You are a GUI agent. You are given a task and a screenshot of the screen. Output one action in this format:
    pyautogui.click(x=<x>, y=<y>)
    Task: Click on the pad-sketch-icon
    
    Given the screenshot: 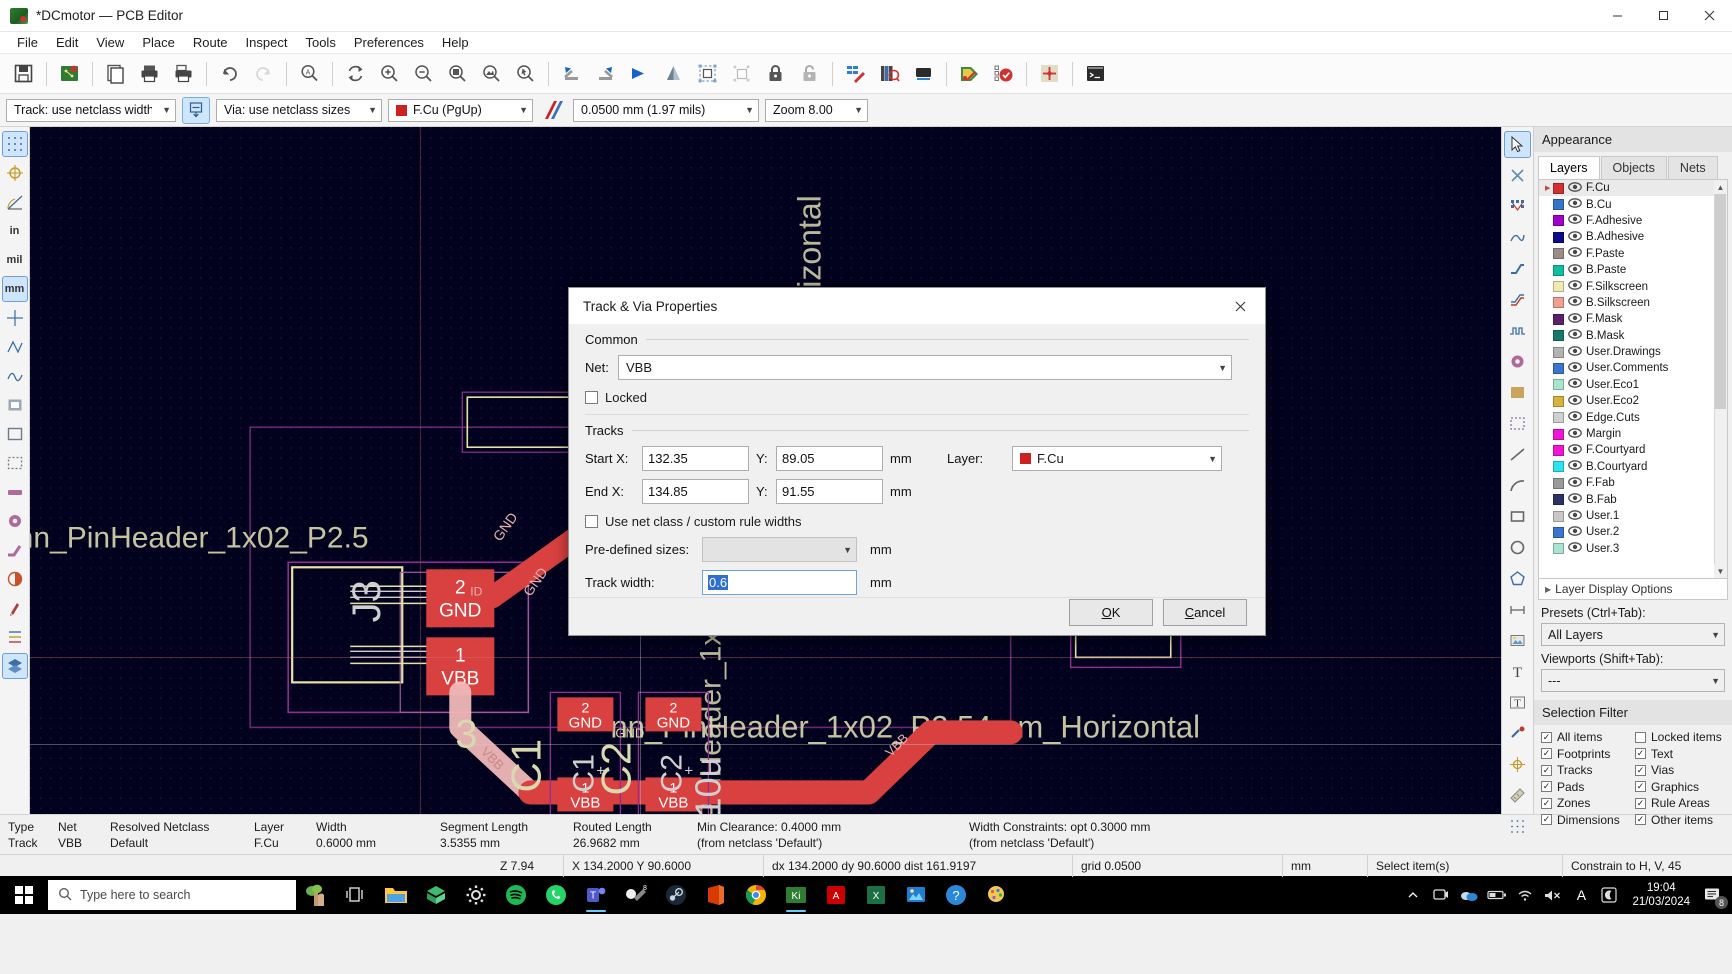 What is the action you would take?
    pyautogui.click(x=15, y=492)
    